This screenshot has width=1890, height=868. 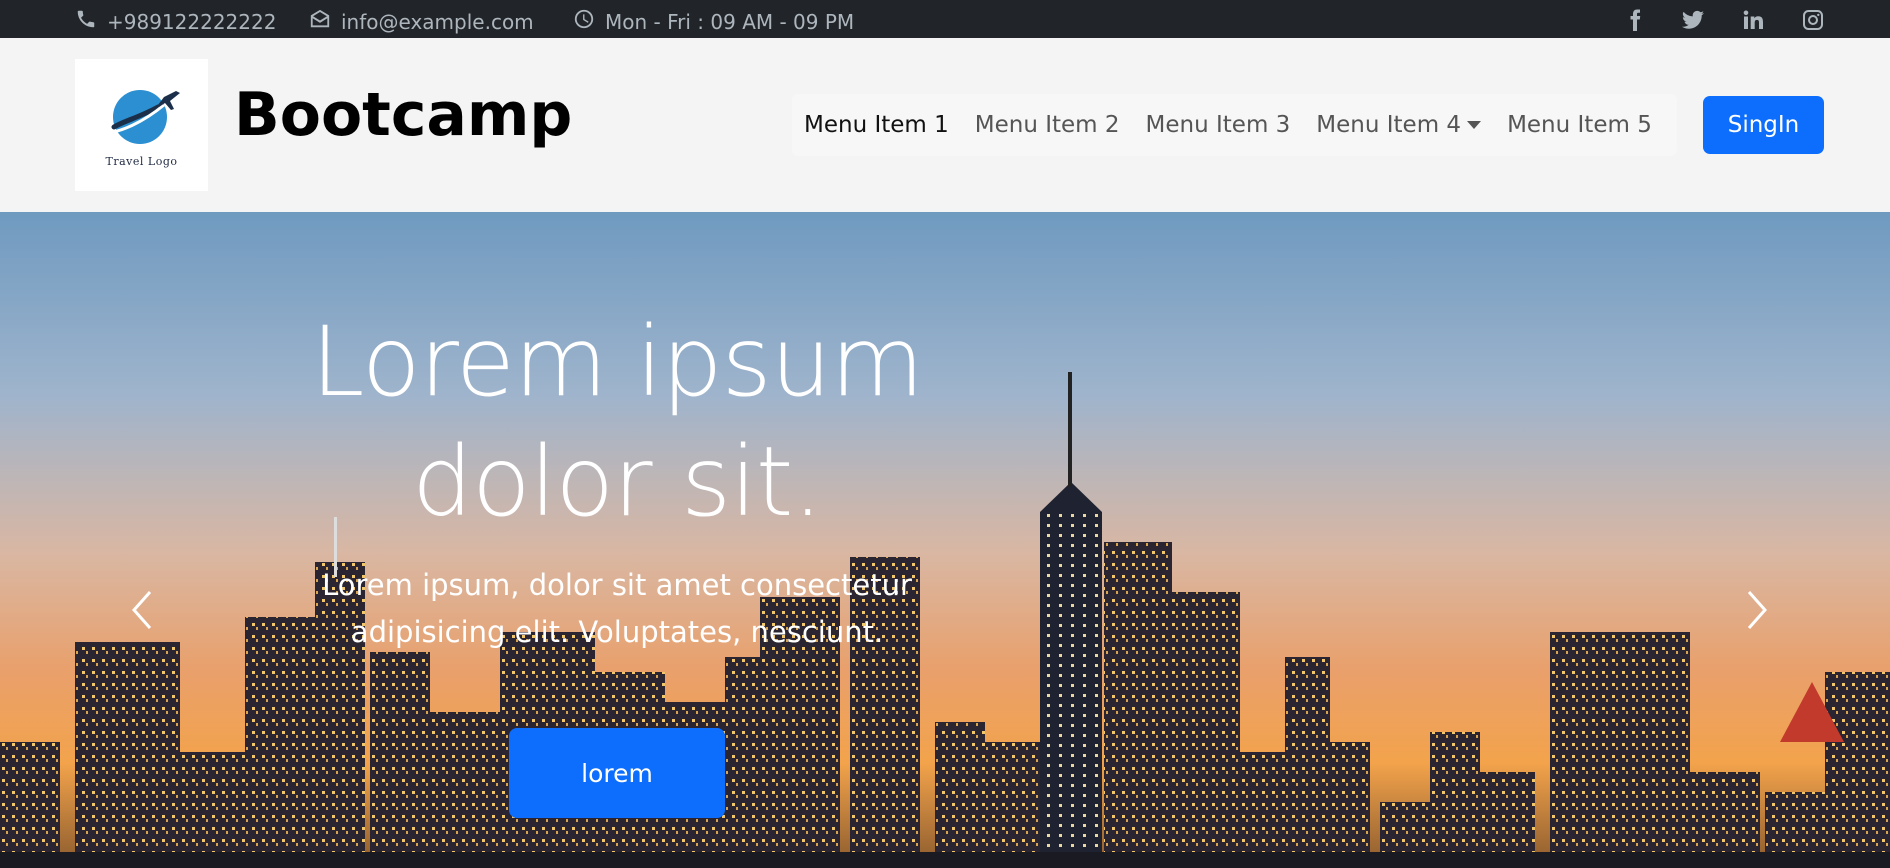 What do you see at coordinates (730, 21) in the screenshot?
I see `business-hours: Mon - Fri : 09 AM - 09 PM` at bounding box center [730, 21].